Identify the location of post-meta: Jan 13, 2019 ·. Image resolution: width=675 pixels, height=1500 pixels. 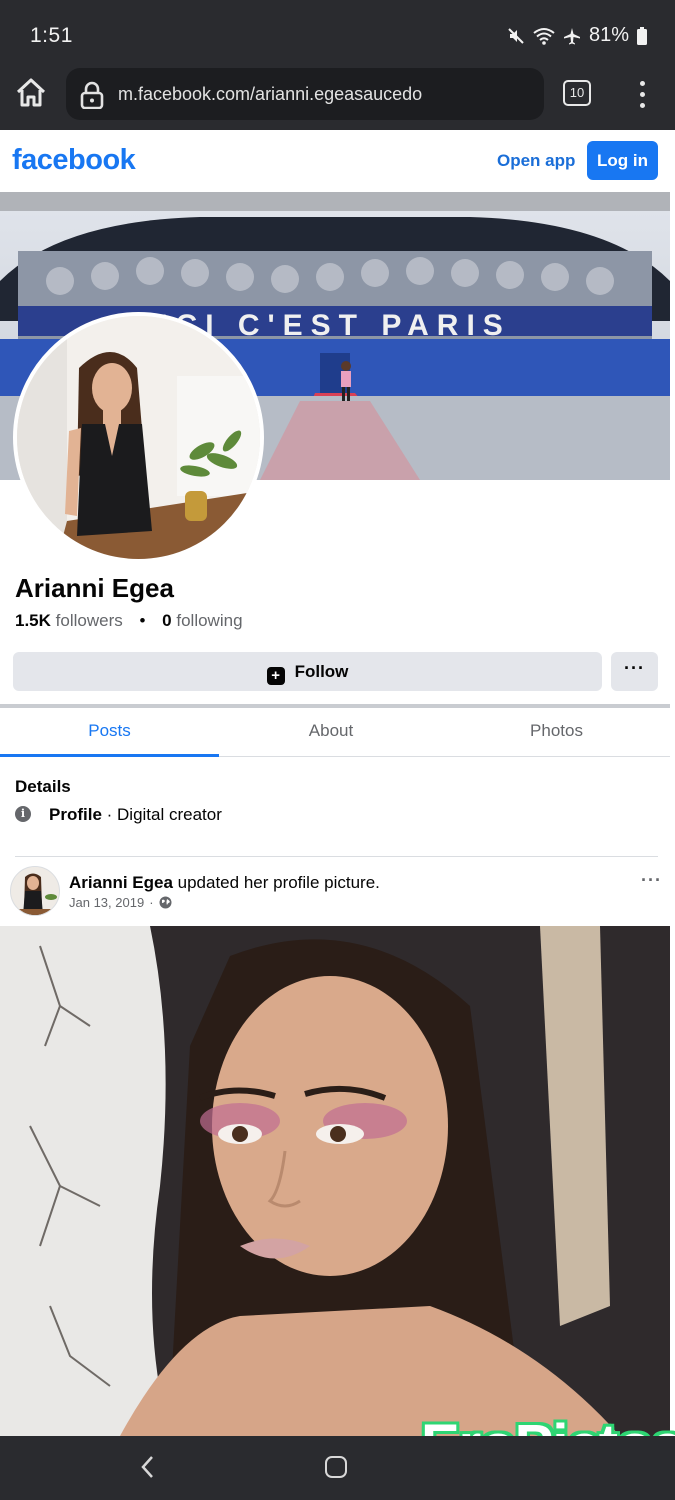
(120, 902).